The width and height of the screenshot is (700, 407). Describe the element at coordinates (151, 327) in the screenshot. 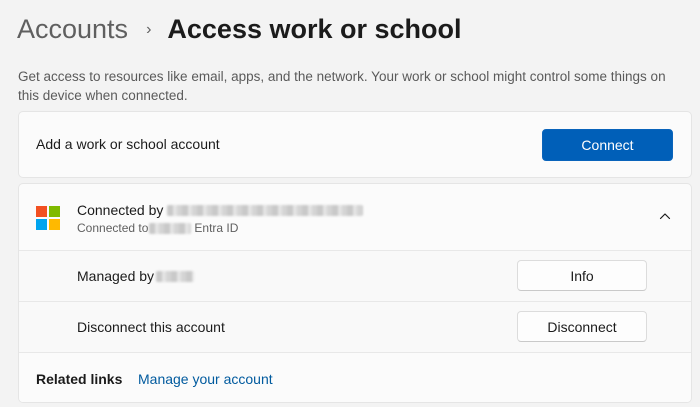

I see `disconnect-label: Disconnect this account` at that location.